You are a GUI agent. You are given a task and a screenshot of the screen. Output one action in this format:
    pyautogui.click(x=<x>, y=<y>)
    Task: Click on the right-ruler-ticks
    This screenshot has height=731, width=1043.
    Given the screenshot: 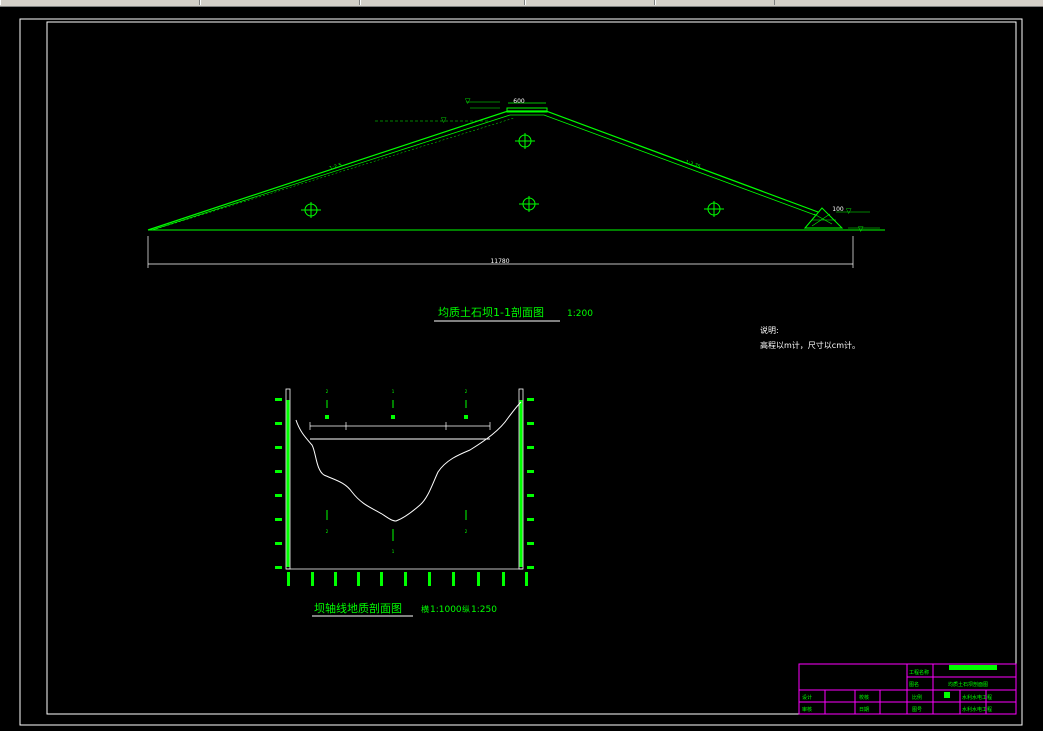 What is the action you would take?
    pyautogui.click(x=530, y=483)
    